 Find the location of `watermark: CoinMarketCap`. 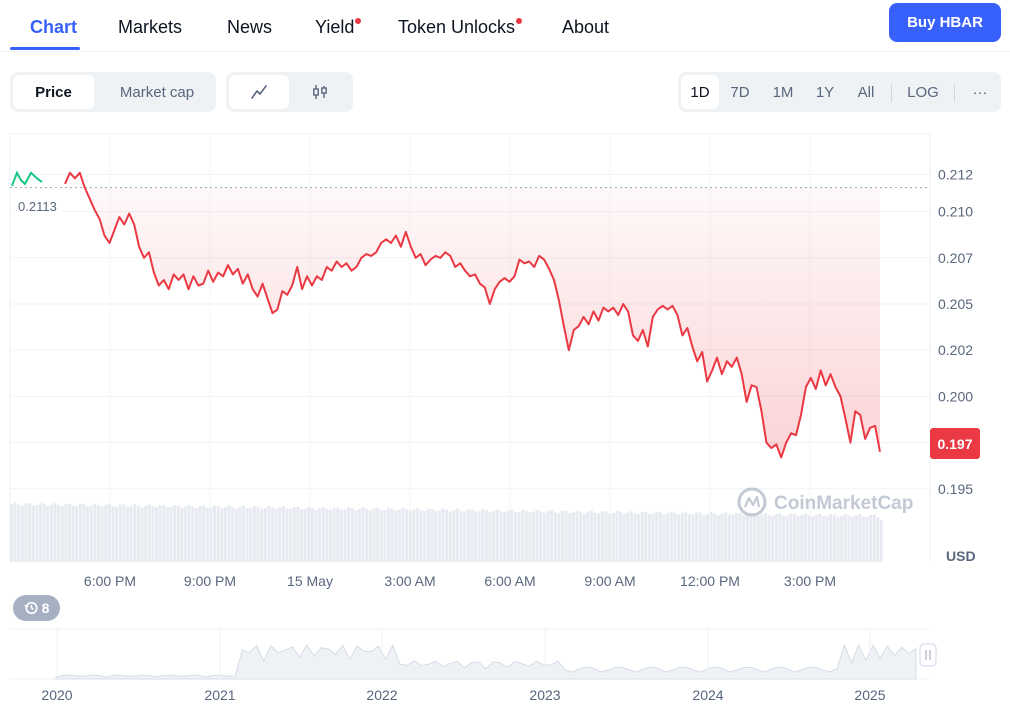

watermark: CoinMarketCap is located at coordinates (825, 502).